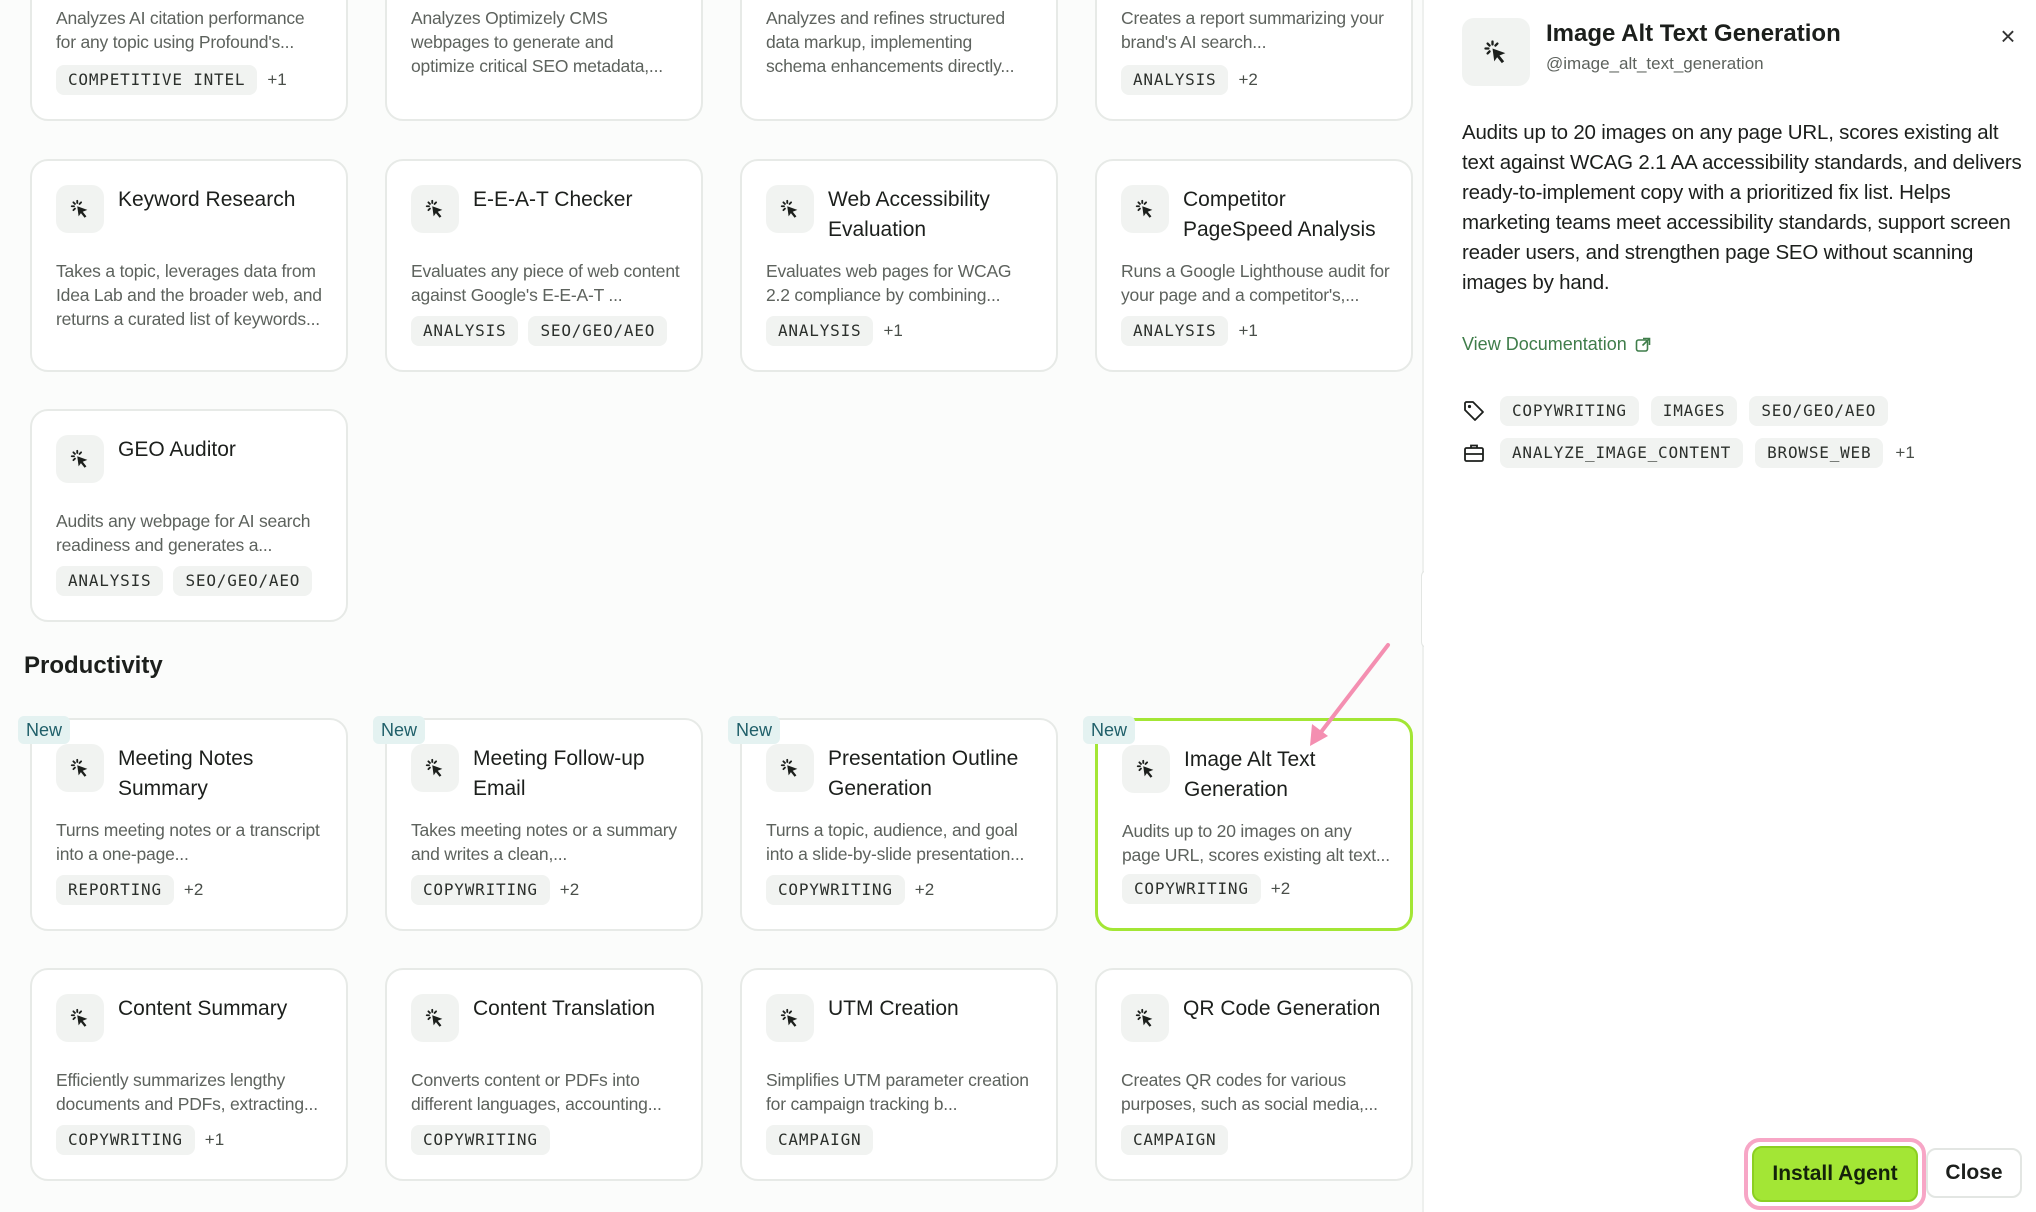 The image size is (2036, 1212). What do you see at coordinates (186, 773) in the screenshot?
I see `card-title: Meeting Notes Summary` at bounding box center [186, 773].